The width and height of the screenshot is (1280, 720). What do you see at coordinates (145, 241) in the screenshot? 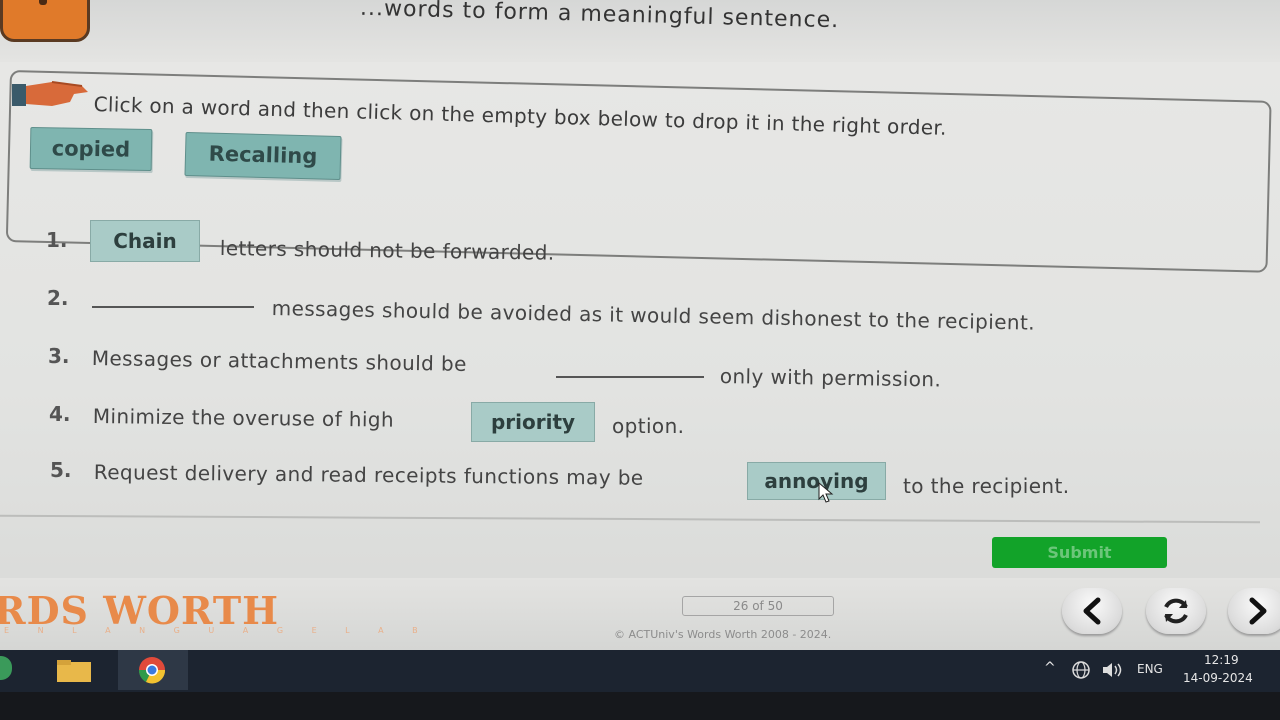
I see `question-1-answer-box: Chain` at bounding box center [145, 241].